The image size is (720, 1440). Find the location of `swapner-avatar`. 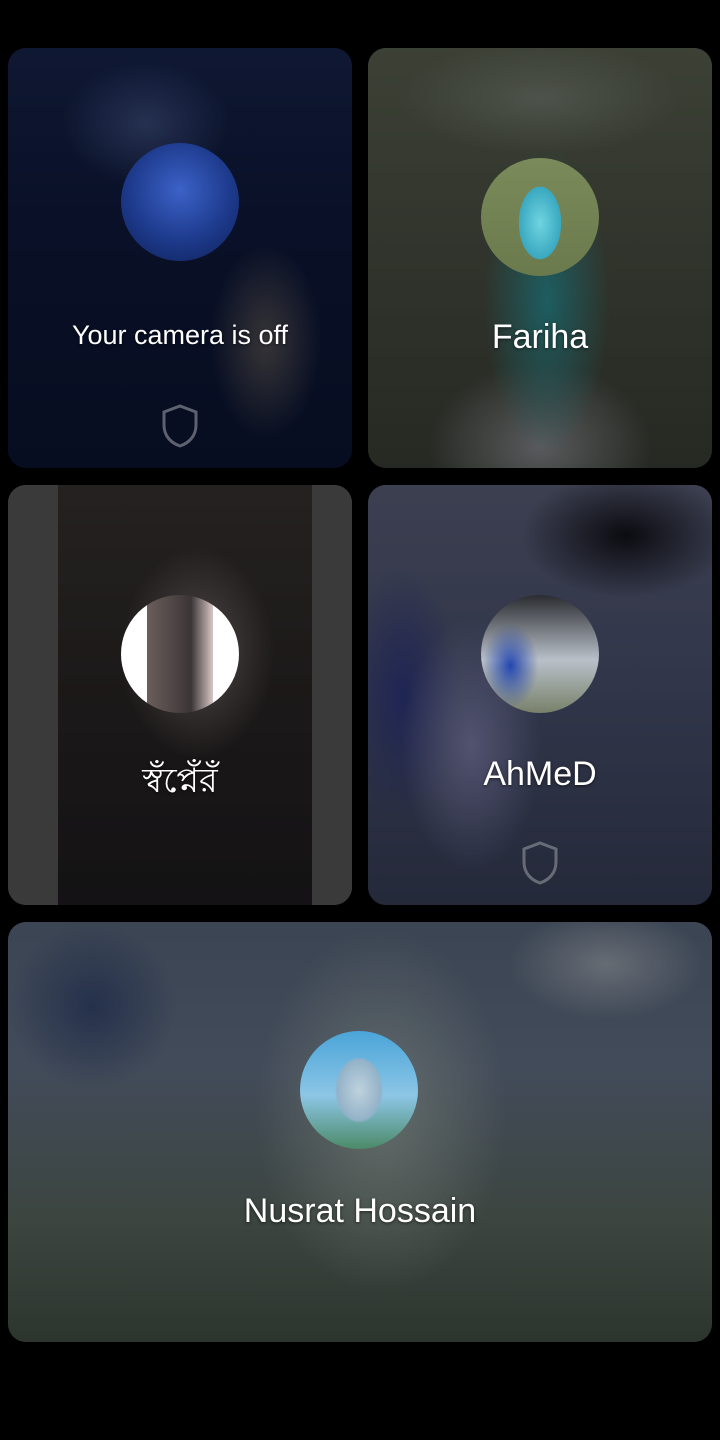

swapner-avatar is located at coordinates (180, 654).